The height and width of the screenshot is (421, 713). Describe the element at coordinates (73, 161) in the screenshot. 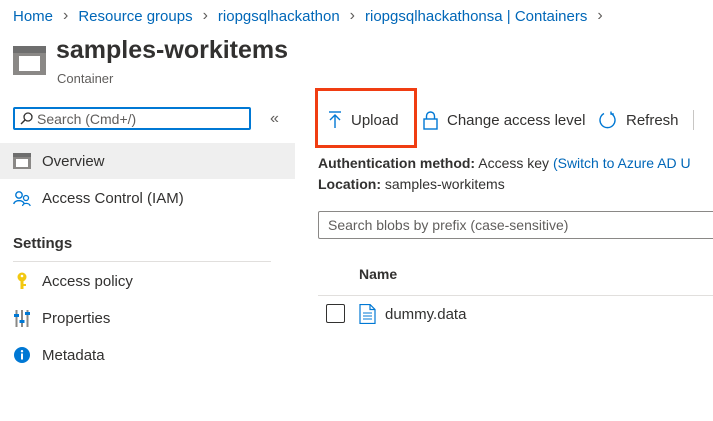

I see `nav-item-label: Overview` at that location.